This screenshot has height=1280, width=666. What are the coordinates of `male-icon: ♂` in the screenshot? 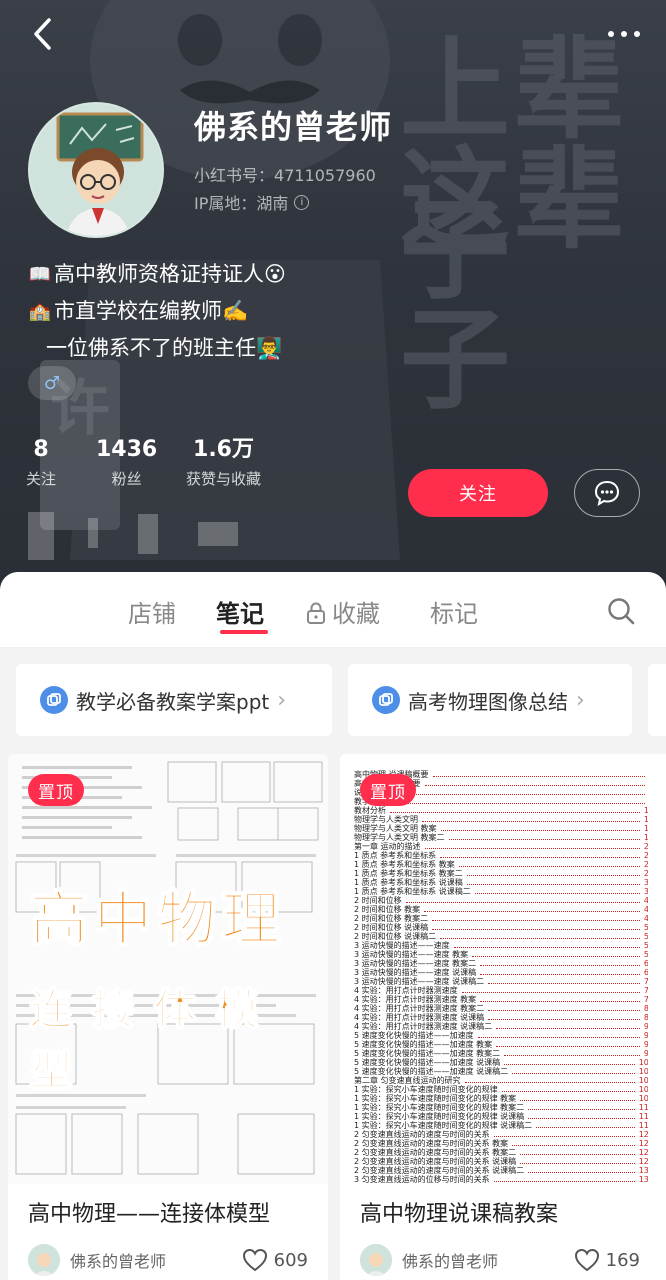 It's located at (52, 383).